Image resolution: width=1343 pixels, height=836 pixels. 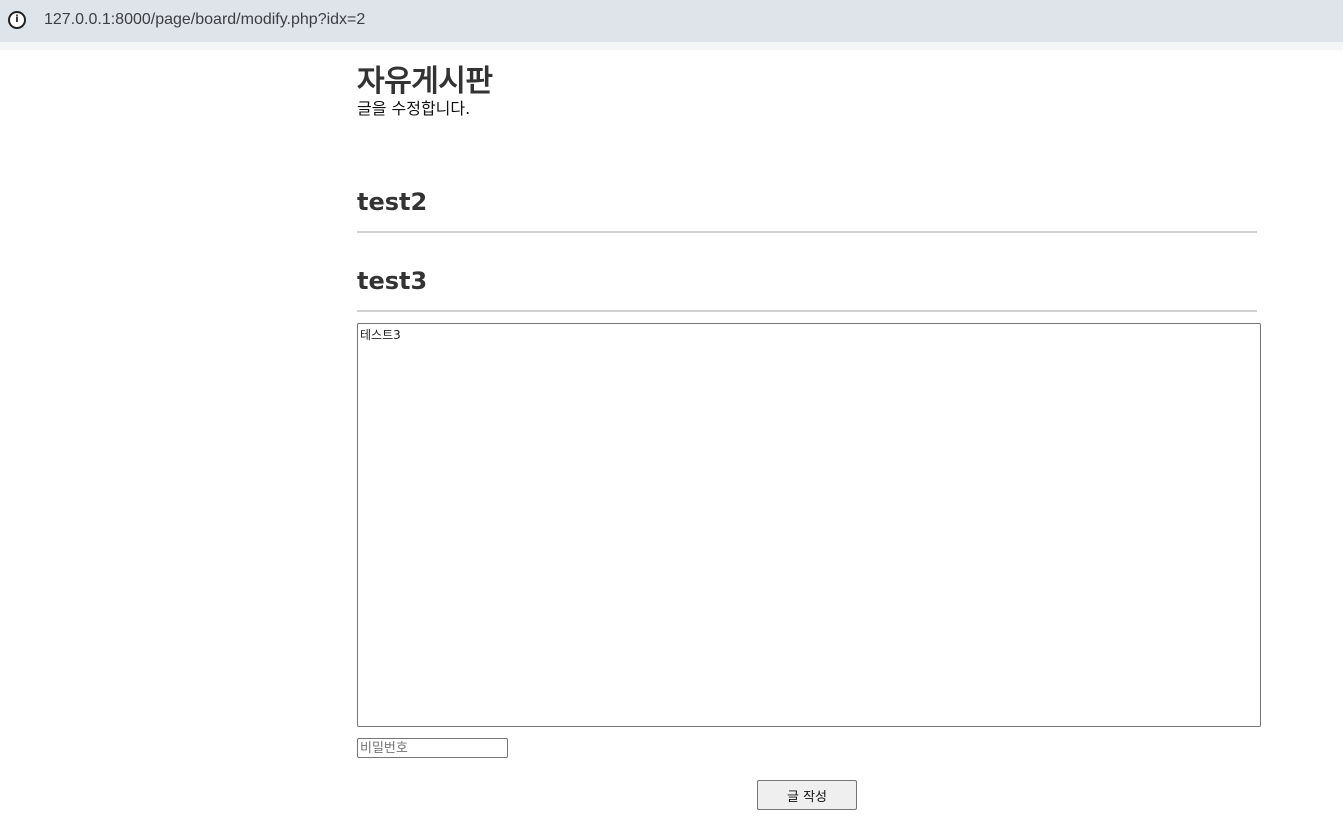 I want to click on board-title: 자유게시판, so click(x=425, y=81).